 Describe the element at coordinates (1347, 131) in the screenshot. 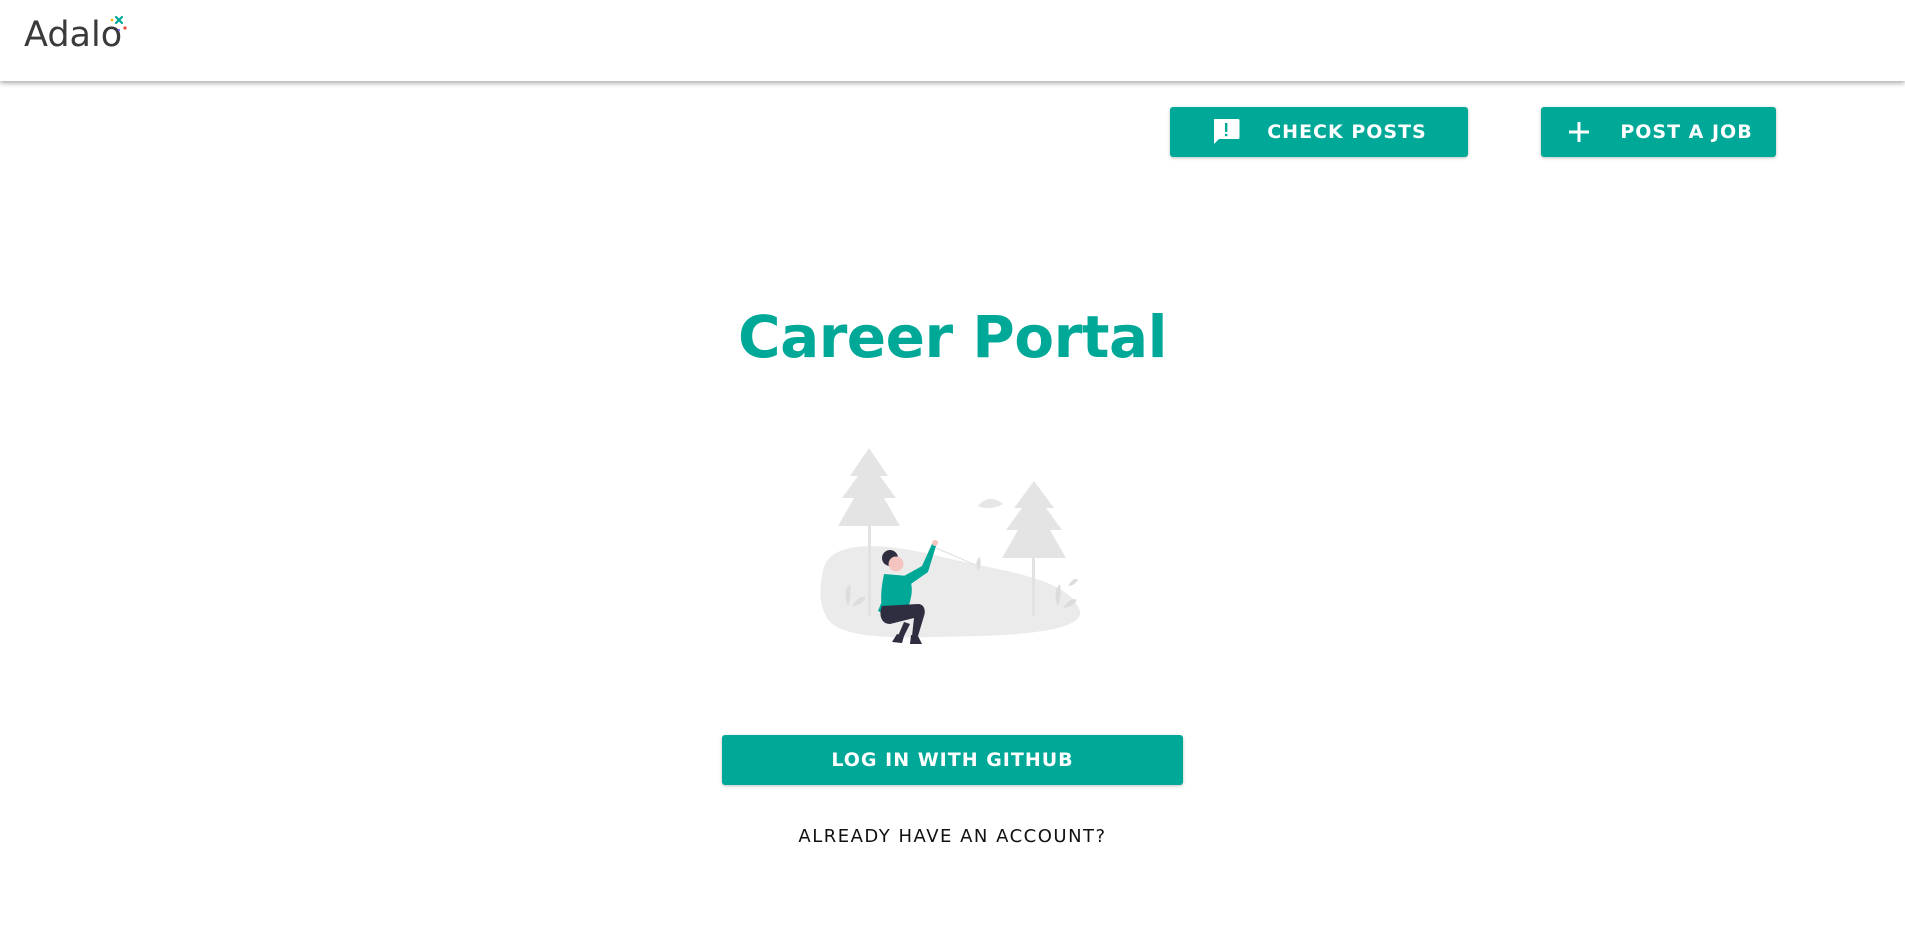

I see `check-posts-label: CHECK POSTS` at that location.